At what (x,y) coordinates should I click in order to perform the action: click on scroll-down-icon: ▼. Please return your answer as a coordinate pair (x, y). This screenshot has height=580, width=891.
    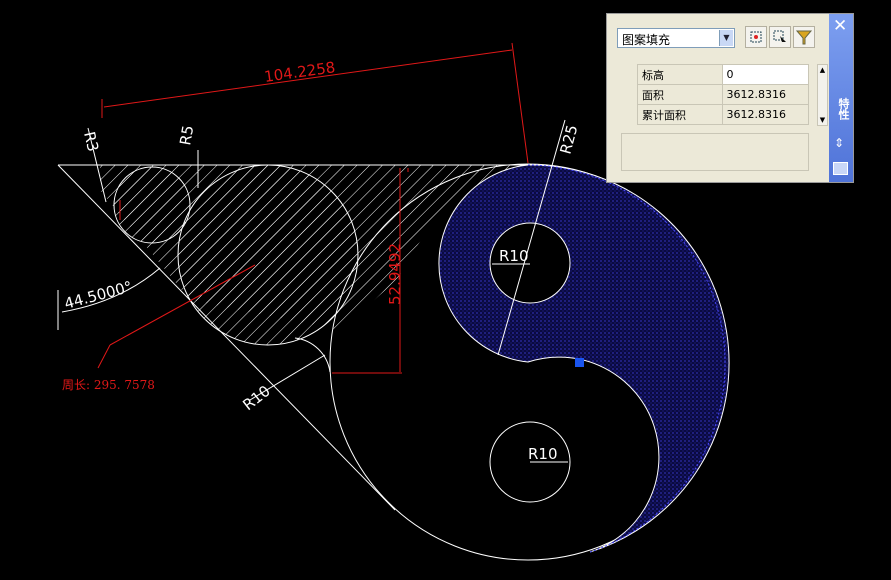
    Looking at the image, I should click on (822, 120).